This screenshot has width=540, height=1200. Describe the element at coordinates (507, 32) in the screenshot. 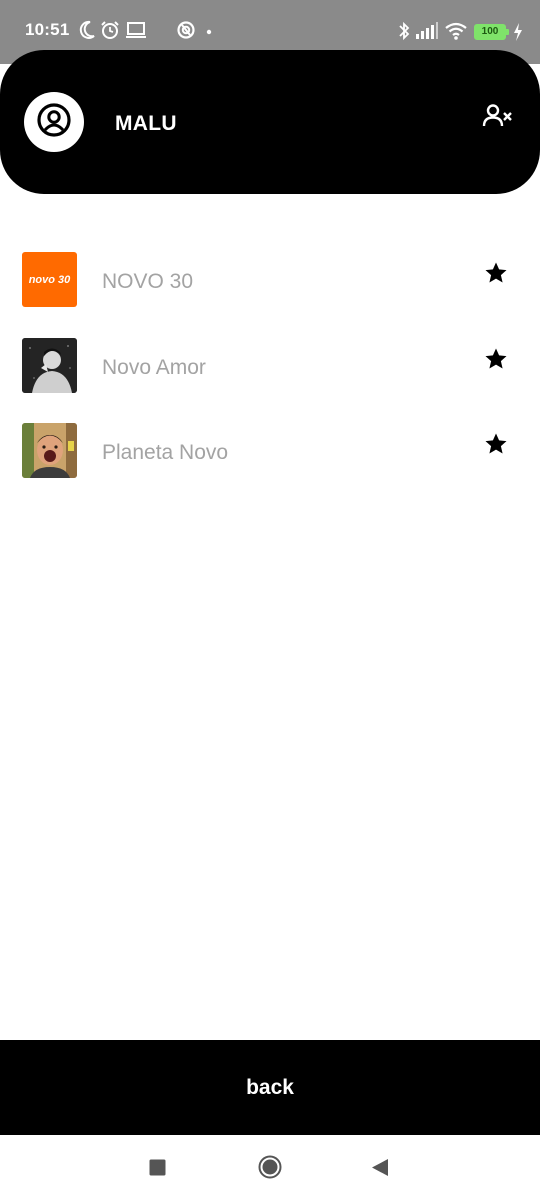

I see `battery-cap` at that location.